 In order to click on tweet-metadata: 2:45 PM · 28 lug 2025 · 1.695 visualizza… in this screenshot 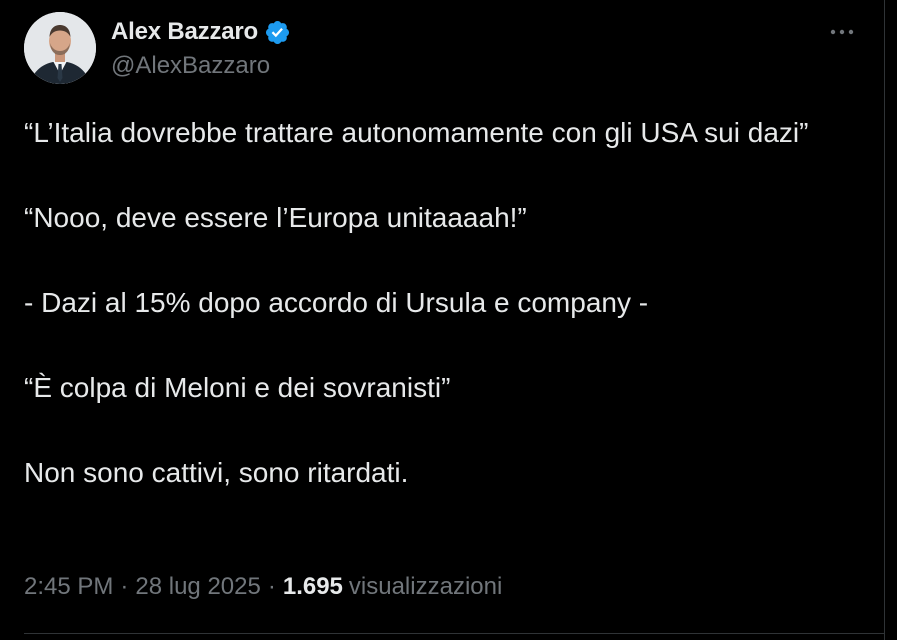, I will do `click(263, 587)`.